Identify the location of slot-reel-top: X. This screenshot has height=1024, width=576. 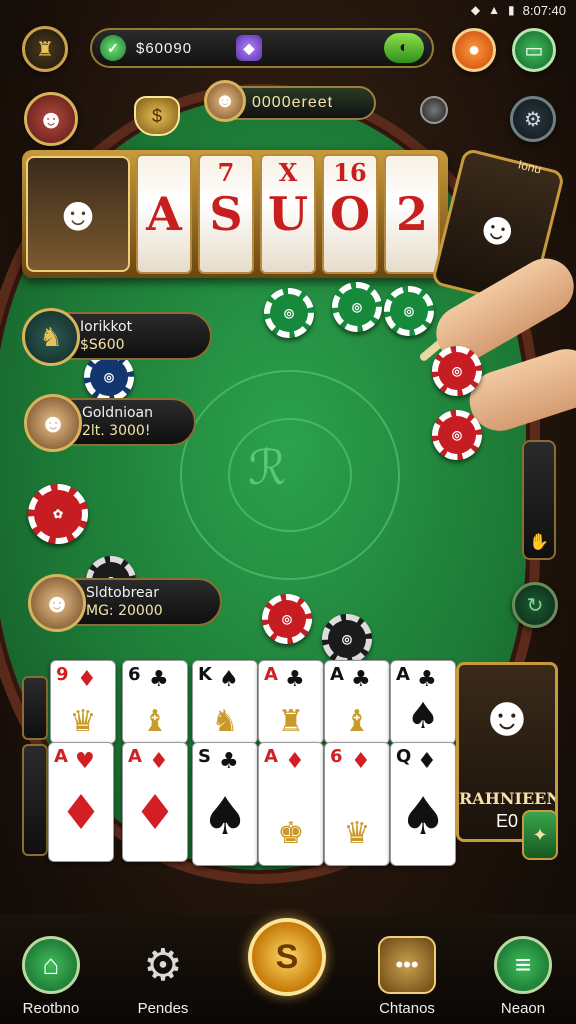
(288, 172).